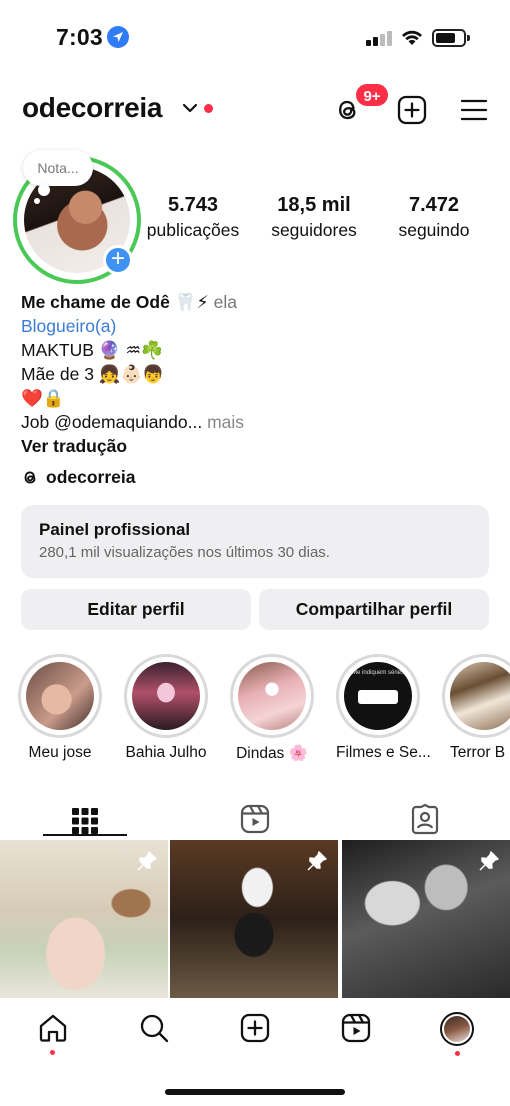 This screenshot has height=1106, width=510. What do you see at coordinates (412, 110) in the screenshot?
I see `create-post-icon` at bounding box center [412, 110].